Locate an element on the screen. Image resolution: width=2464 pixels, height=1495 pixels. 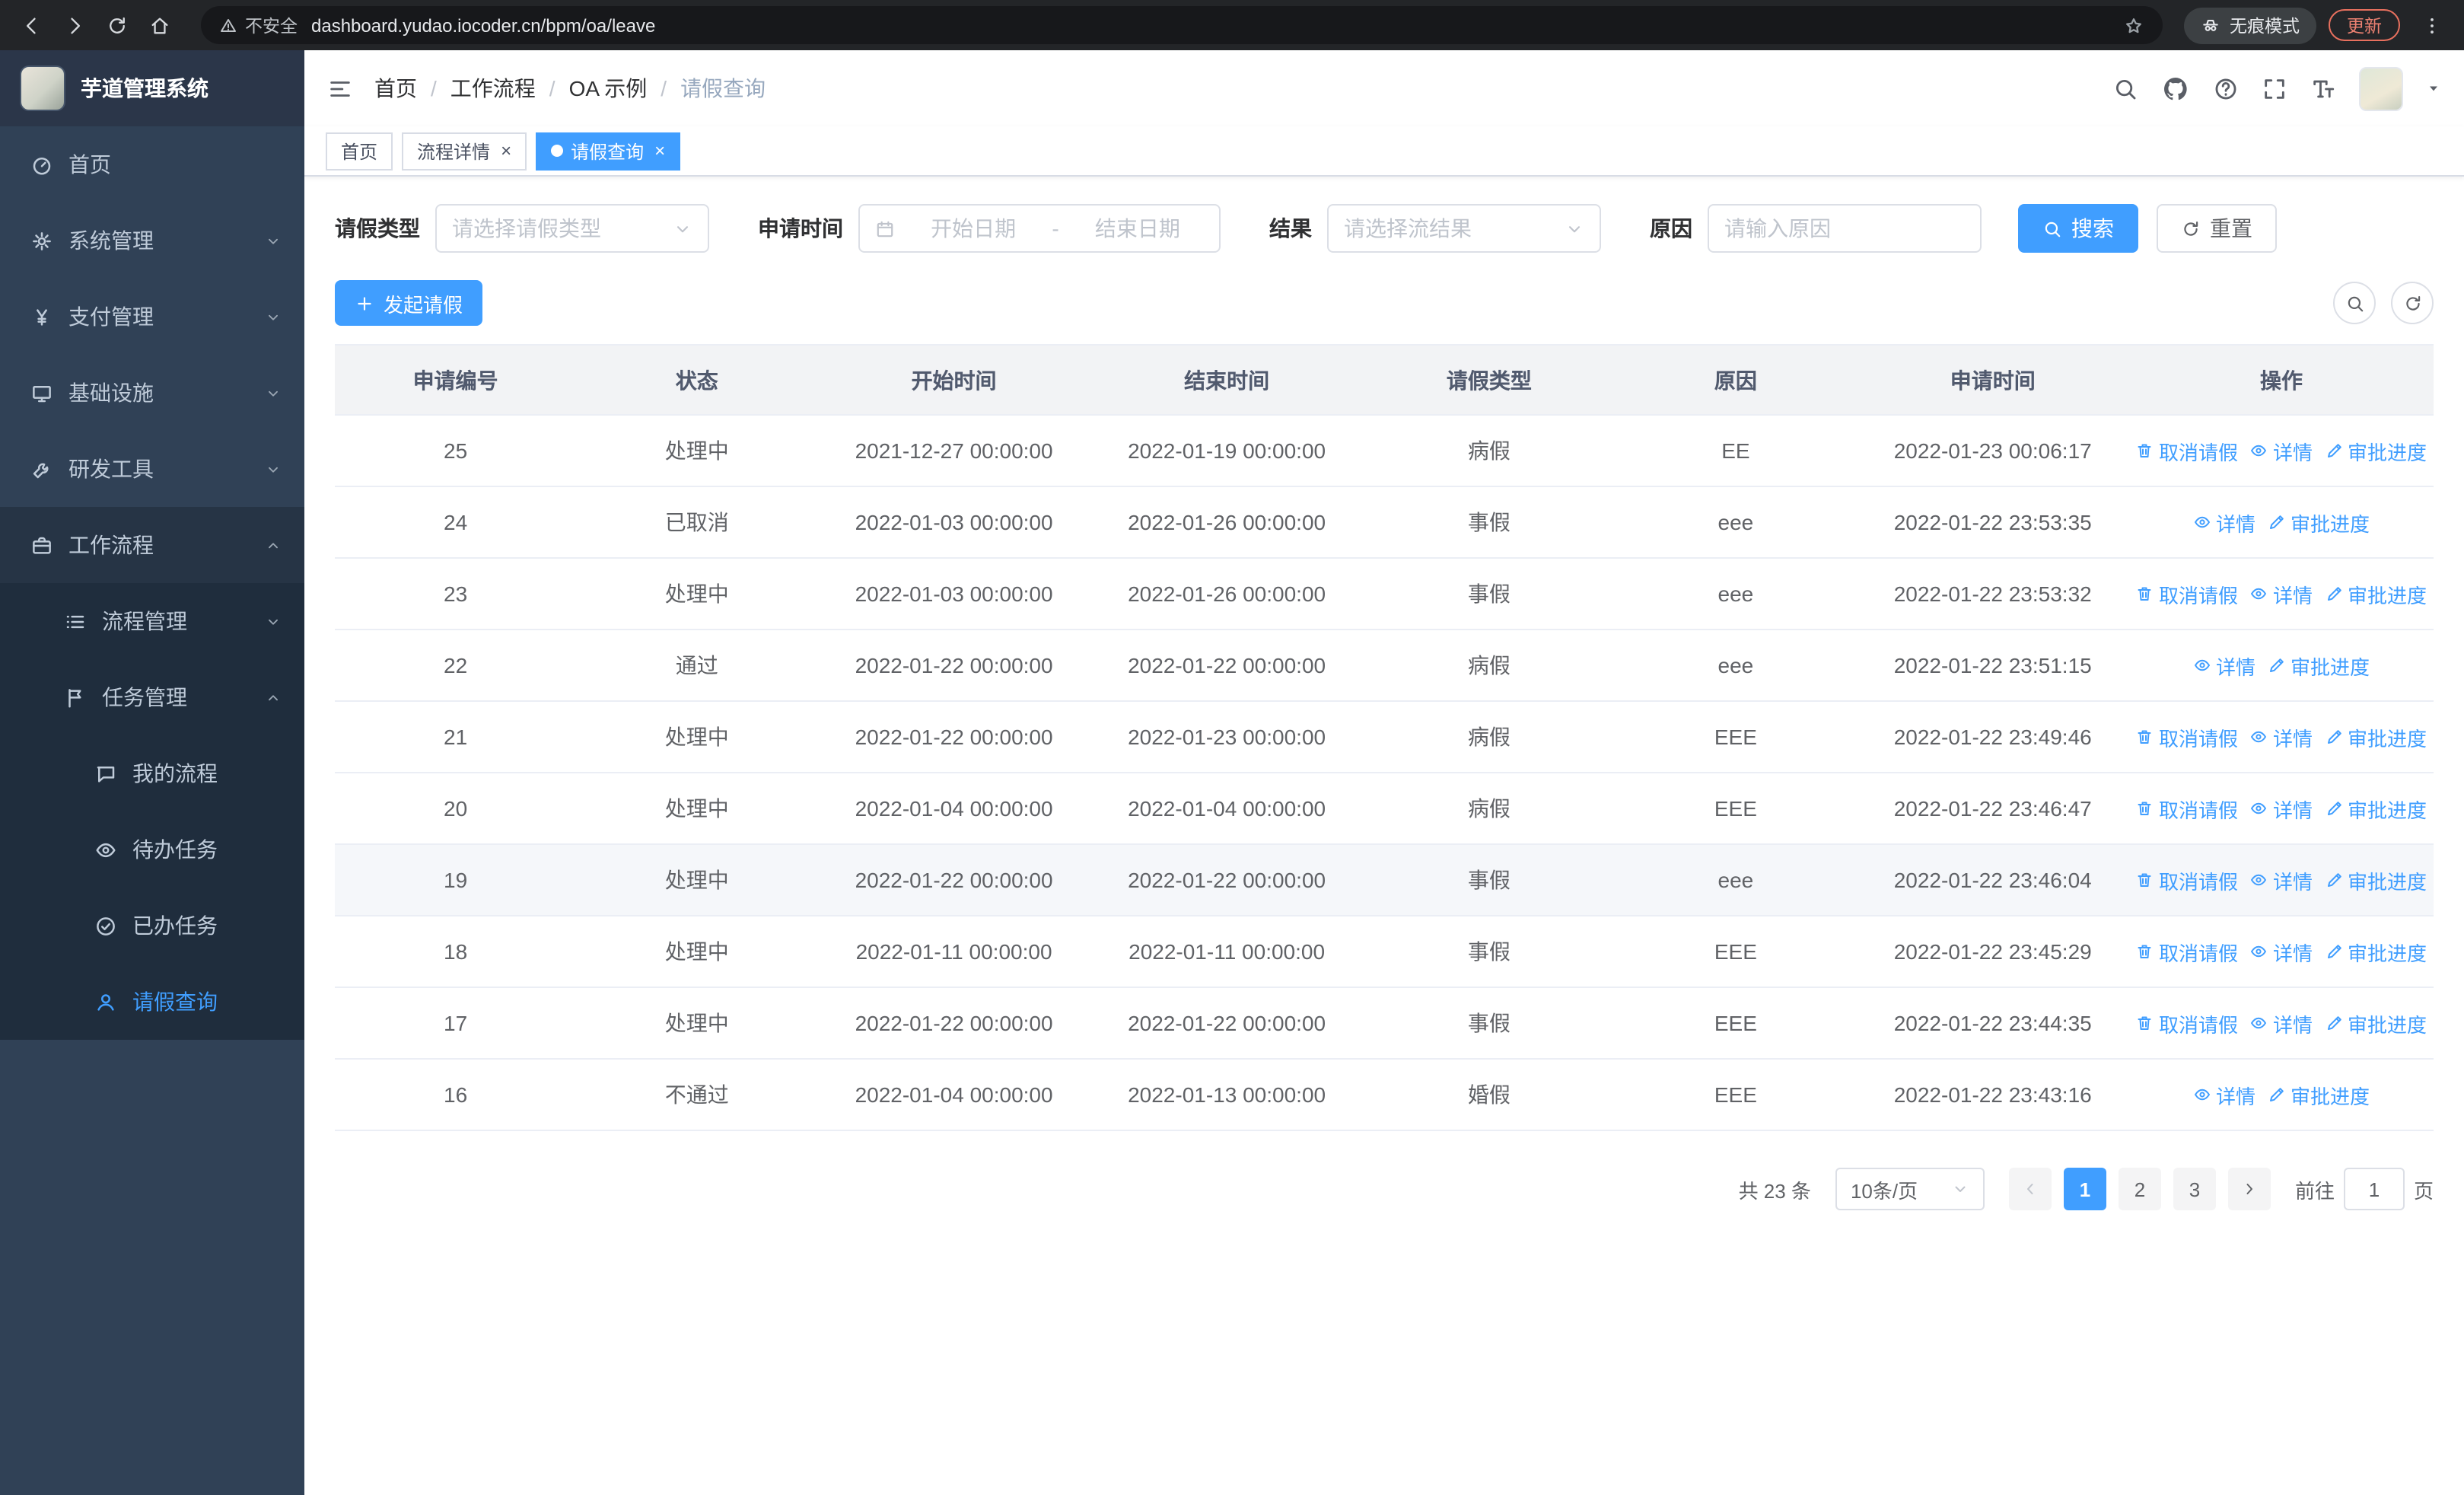
page-button-2: 2 is located at coordinates (2139, 1189).